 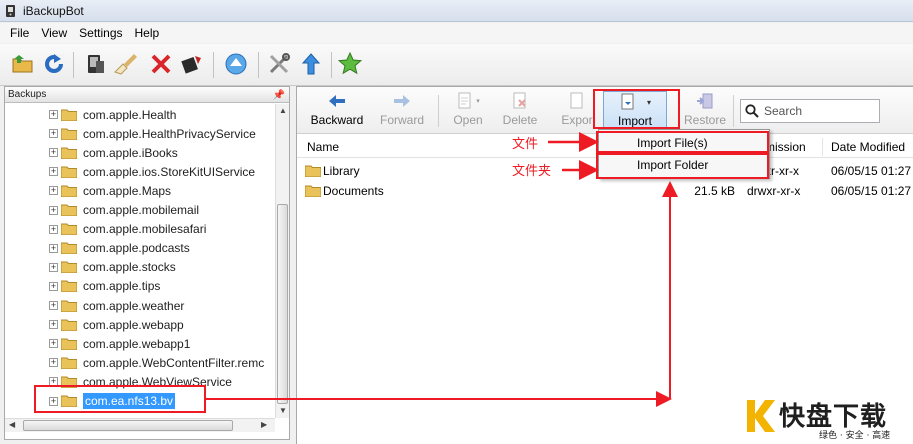 What do you see at coordinates (520, 120) in the screenshot?
I see `delete-label: Delete` at bounding box center [520, 120].